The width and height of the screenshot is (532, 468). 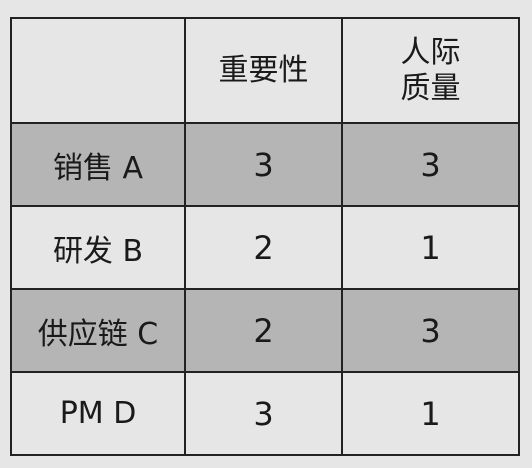 I want to click on row-label: 销售 A, so click(x=98, y=164).